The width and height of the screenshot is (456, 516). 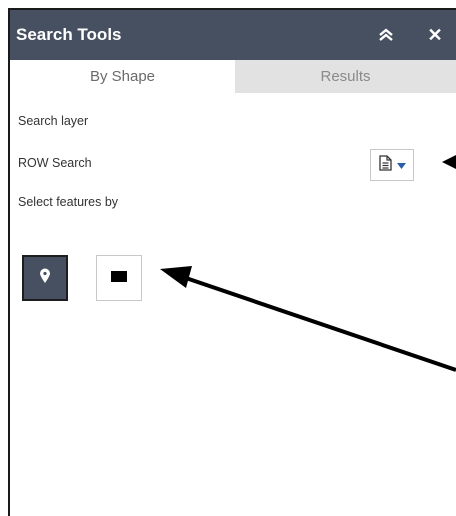 I want to click on arrow-to-dropdown, so click(x=449, y=162).